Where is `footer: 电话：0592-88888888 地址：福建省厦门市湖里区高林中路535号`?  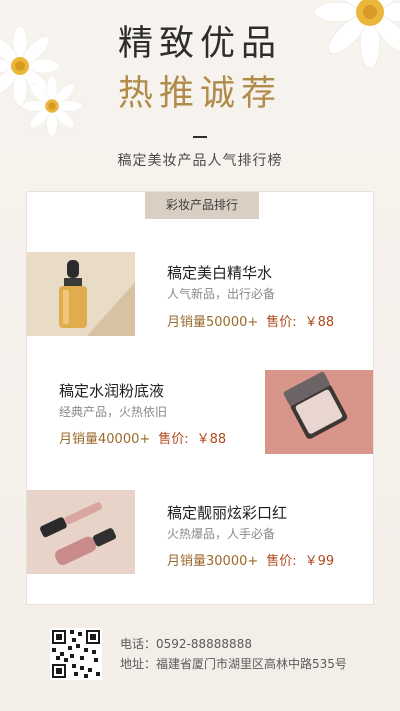 footer: 电话：0592-88888888 地址：福建省厦门市湖里区高林中路535号 is located at coordinates (200, 654).